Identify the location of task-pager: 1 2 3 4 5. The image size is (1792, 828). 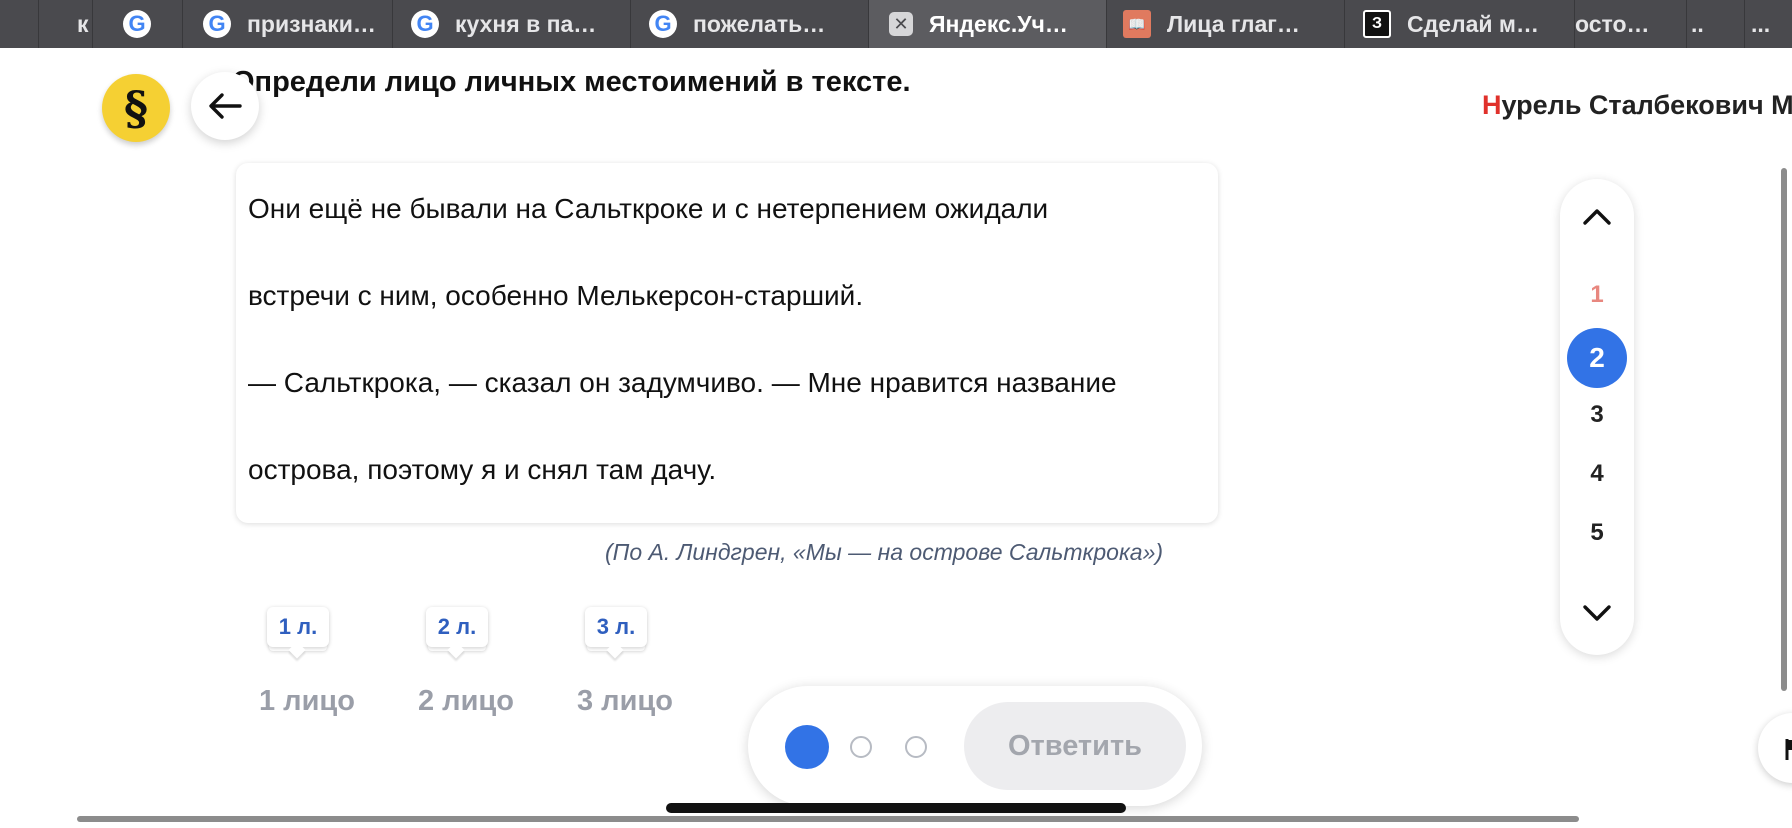
(1597, 417).